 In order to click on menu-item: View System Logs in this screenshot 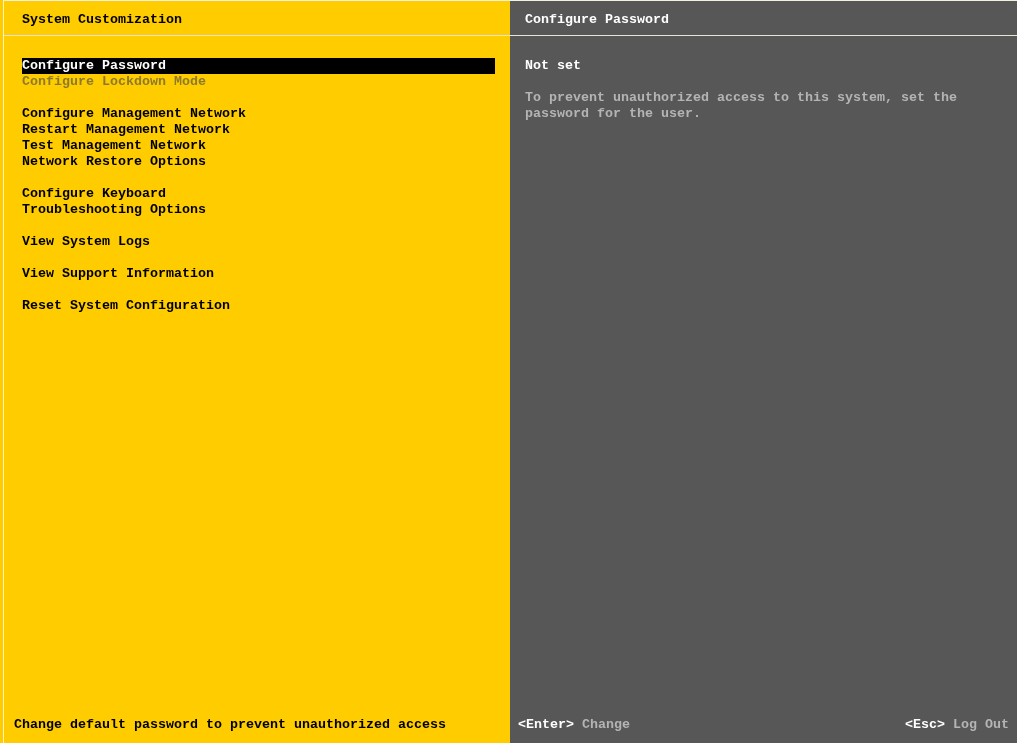, I will do `click(258, 242)`.